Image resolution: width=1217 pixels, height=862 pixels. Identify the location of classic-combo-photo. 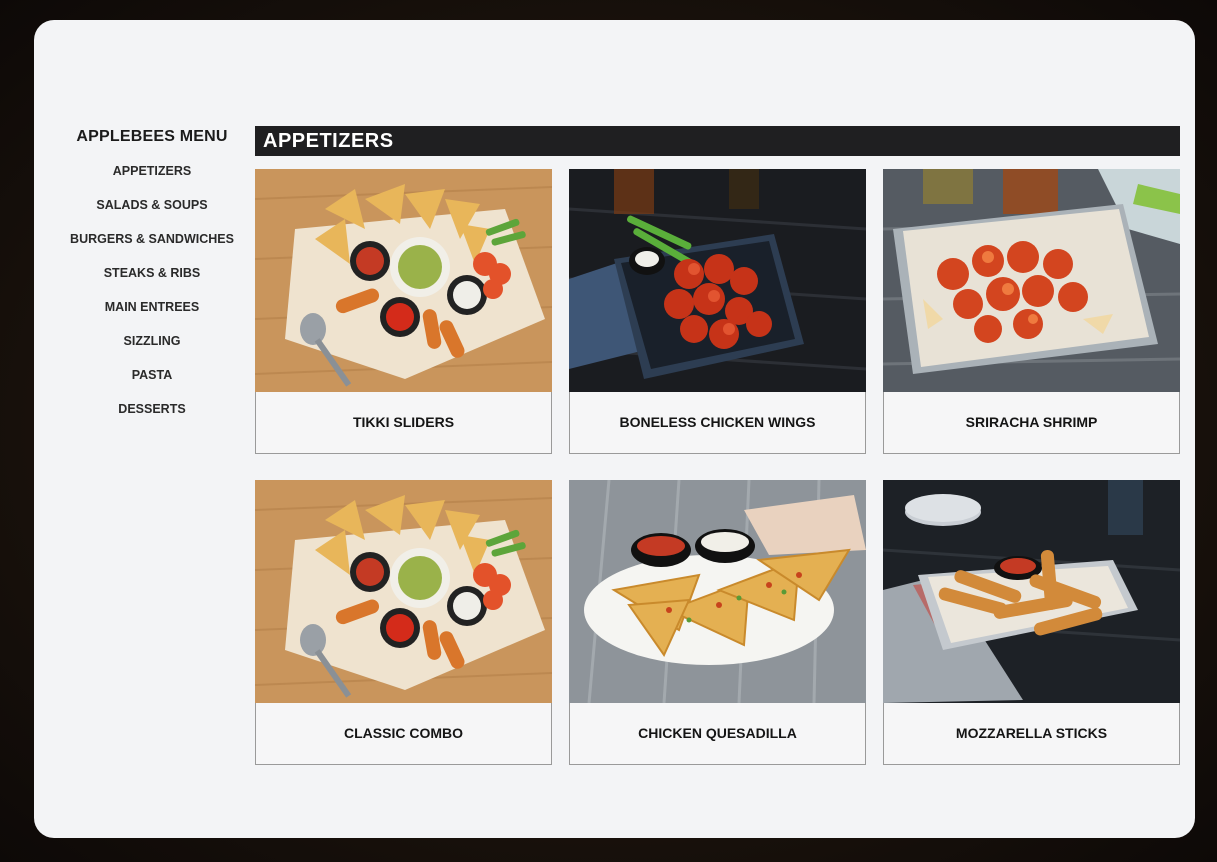
(403, 591).